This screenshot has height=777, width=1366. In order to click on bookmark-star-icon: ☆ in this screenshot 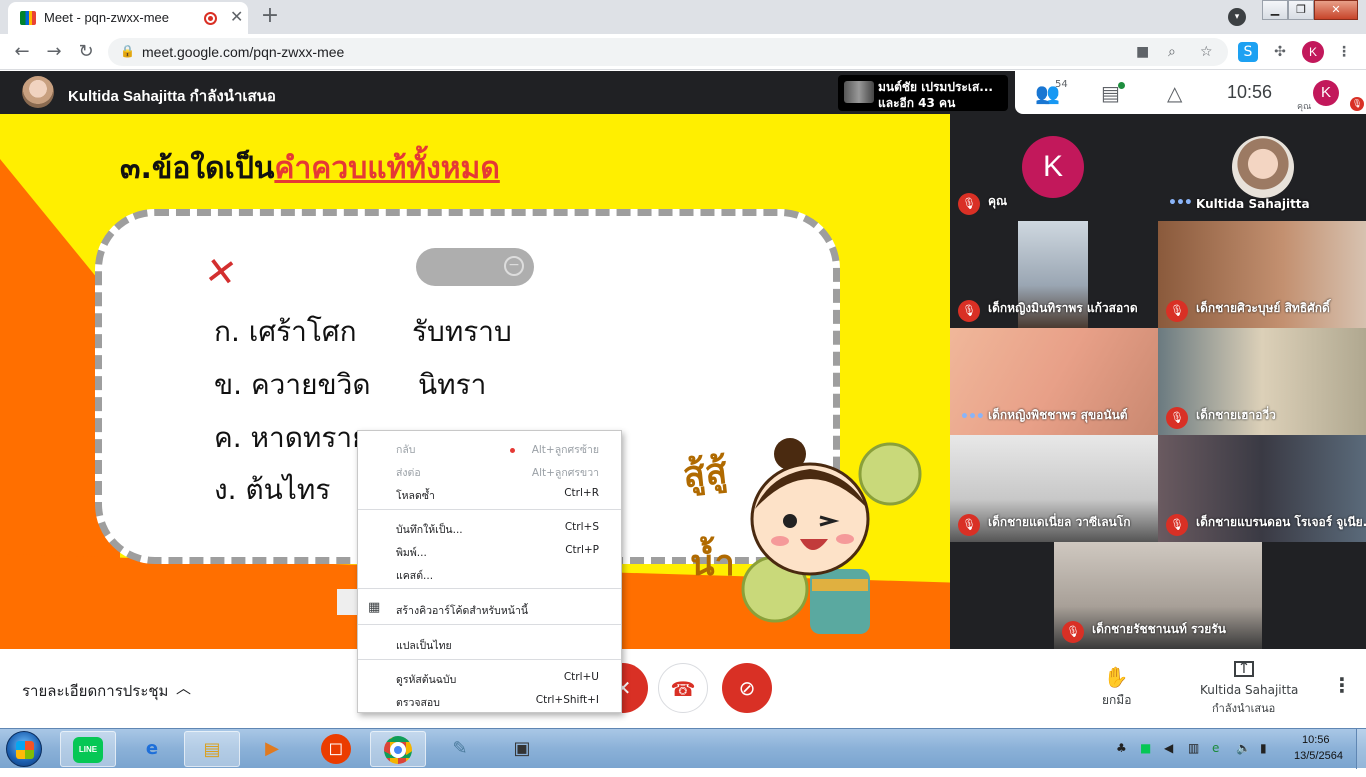, I will do `click(1206, 52)`.